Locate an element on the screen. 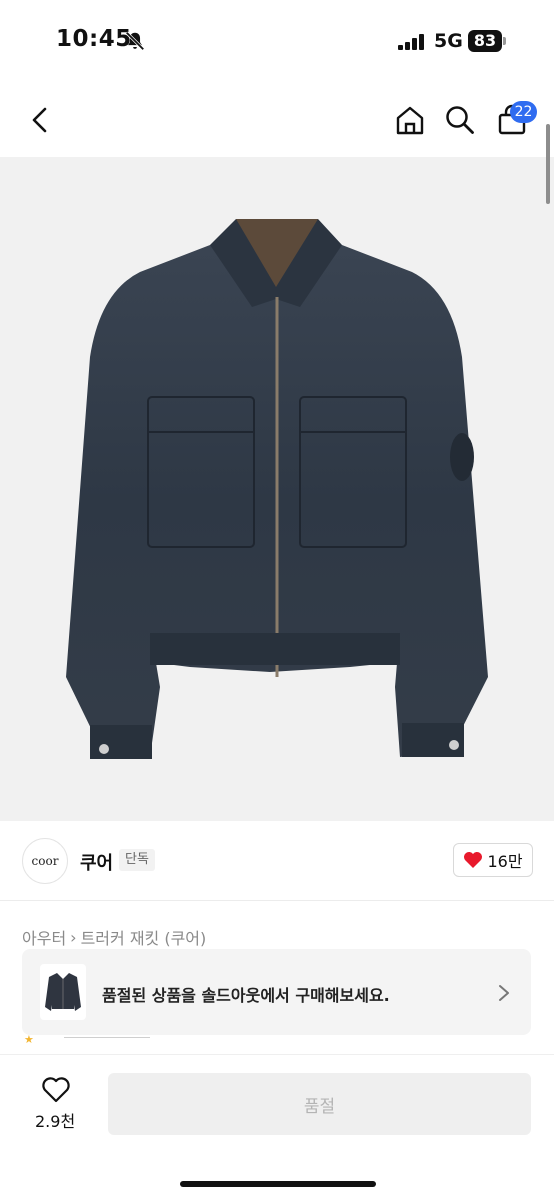 The image size is (554, 1201). back-button is located at coordinates (40, 120).